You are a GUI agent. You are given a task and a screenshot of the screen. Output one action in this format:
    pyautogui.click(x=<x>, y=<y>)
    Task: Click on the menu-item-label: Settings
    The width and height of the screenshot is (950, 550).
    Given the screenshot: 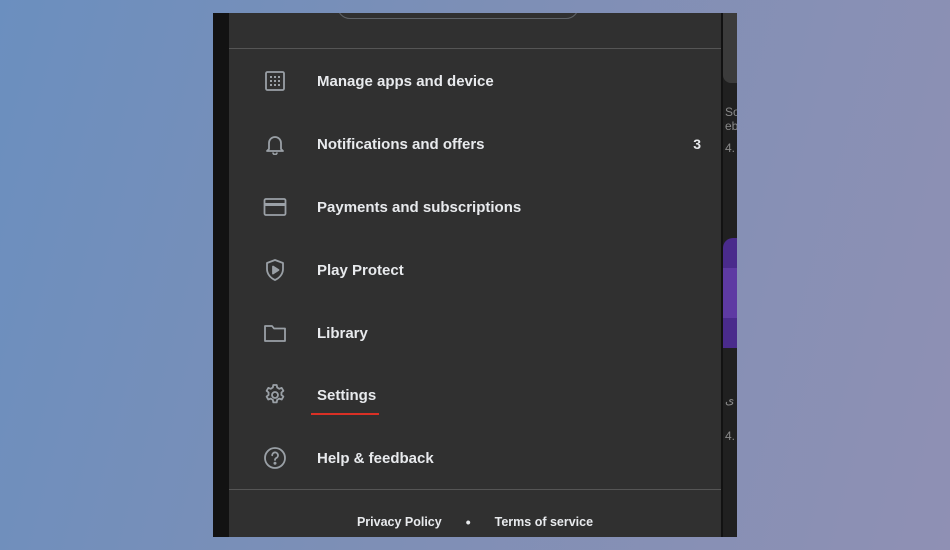 What is the action you would take?
    pyautogui.click(x=347, y=395)
    